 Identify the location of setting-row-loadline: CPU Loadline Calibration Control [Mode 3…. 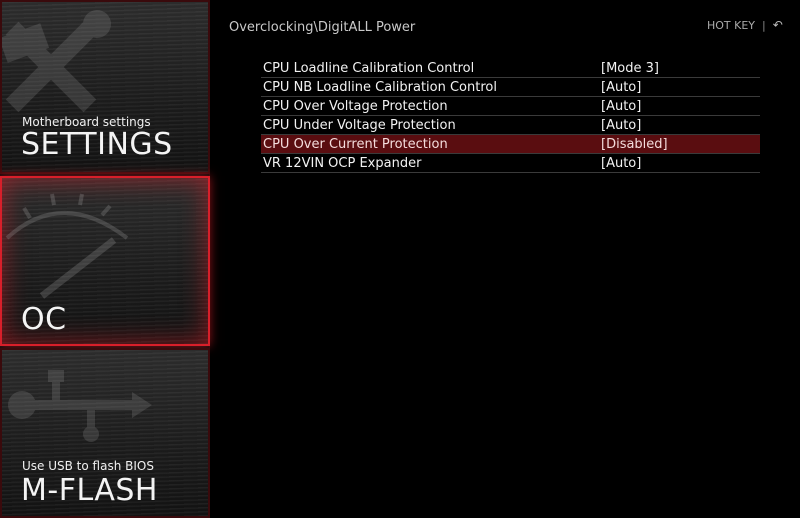
(510, 68).